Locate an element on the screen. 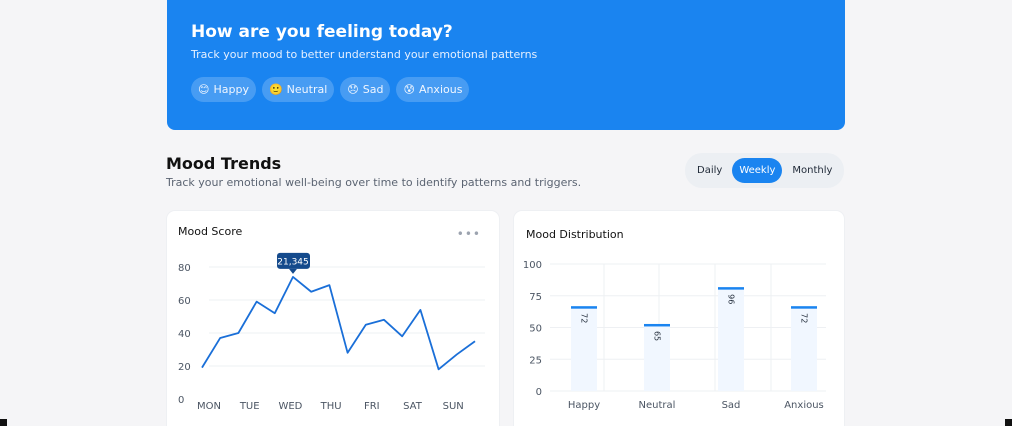 The image size is (1012, 426). bar-top-sad is located at coordinates (731, 288).